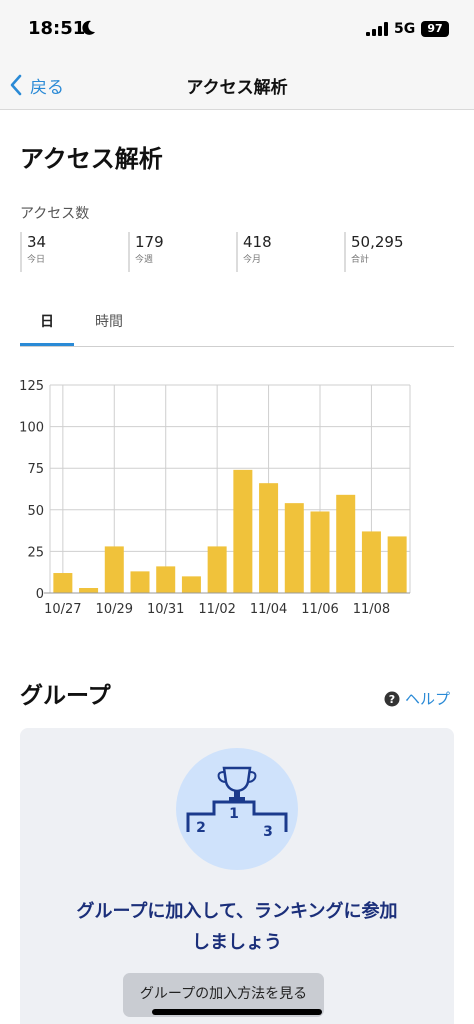 This screenshot has height=1024, width=474. I want to click on y-tick-label: 25, so click(35, 552).